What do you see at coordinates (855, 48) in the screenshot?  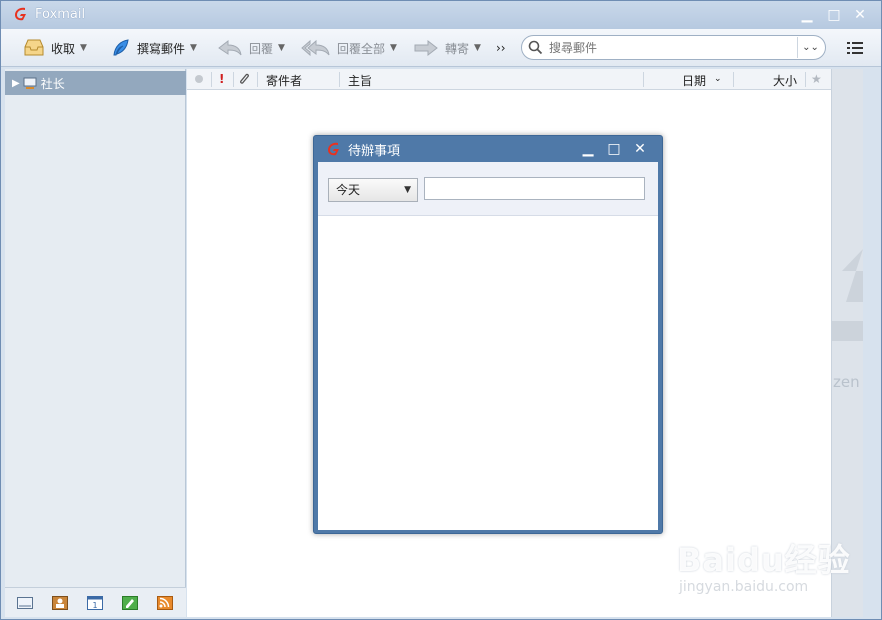 I see `menu-list-icon` at bounding box center [855, 48].